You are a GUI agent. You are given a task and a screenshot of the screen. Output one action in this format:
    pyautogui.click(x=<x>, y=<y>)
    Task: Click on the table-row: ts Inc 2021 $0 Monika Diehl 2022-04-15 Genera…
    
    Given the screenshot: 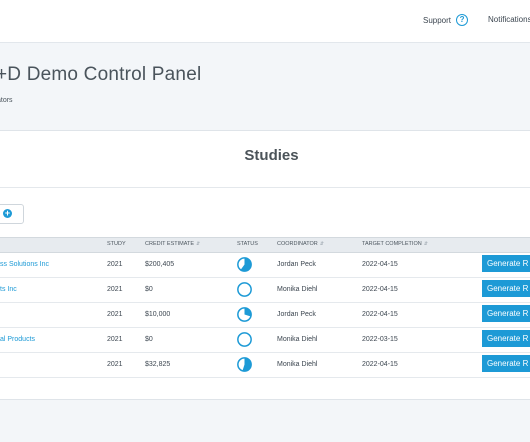 What is the action you would take?
    pyautogui.click(x=265, y=290)
    